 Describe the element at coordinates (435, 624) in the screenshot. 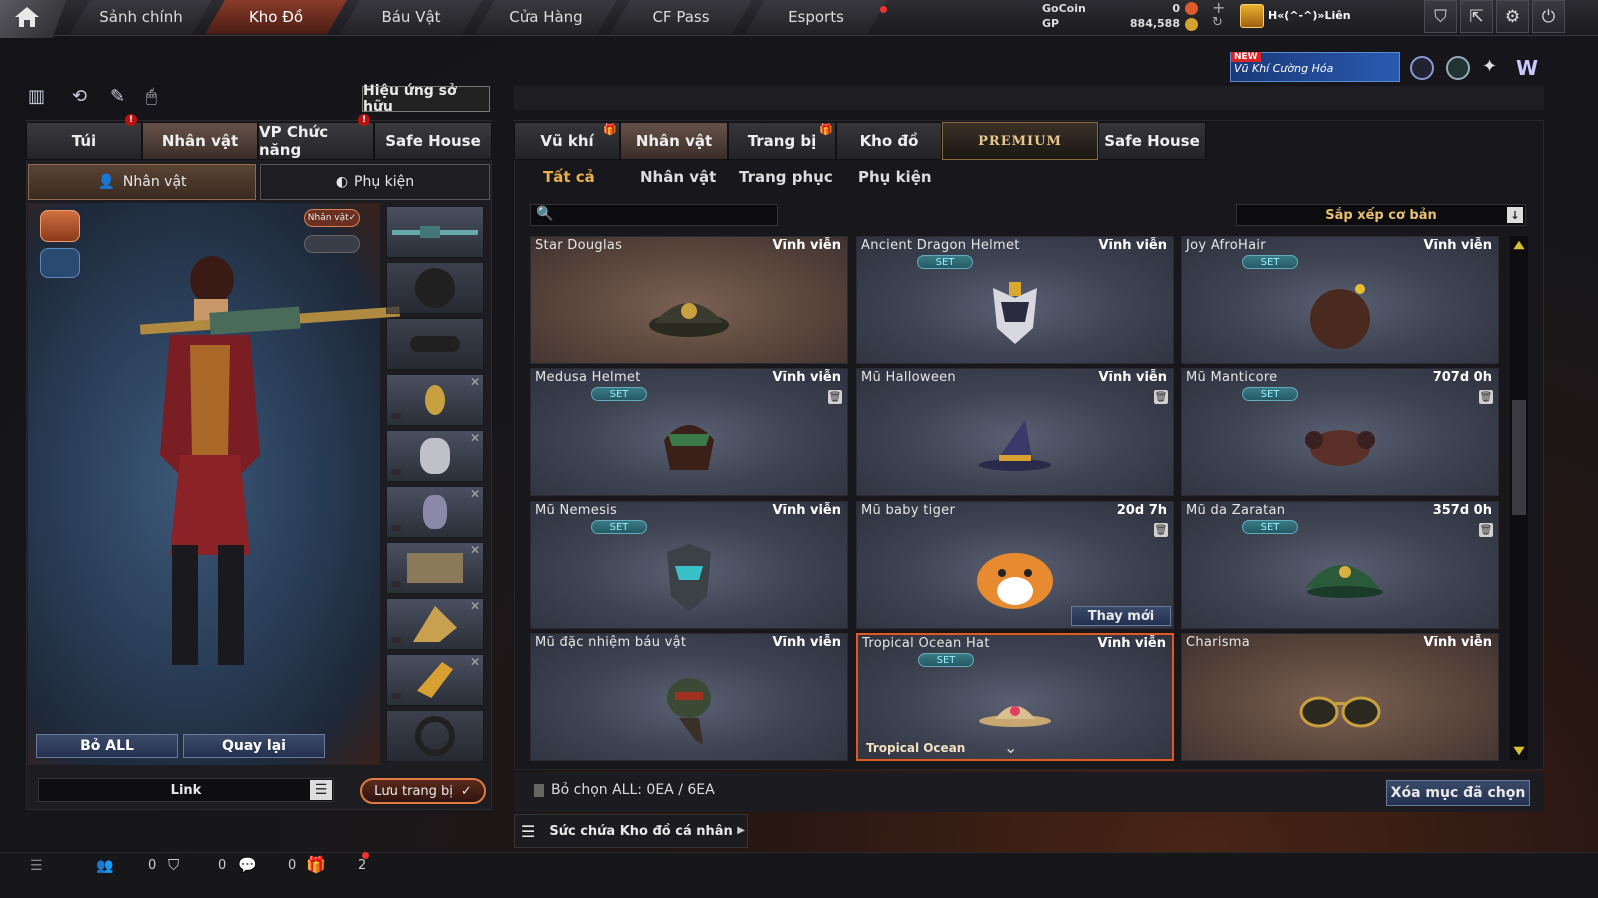

I see `slot-wings: ✕` at that location.